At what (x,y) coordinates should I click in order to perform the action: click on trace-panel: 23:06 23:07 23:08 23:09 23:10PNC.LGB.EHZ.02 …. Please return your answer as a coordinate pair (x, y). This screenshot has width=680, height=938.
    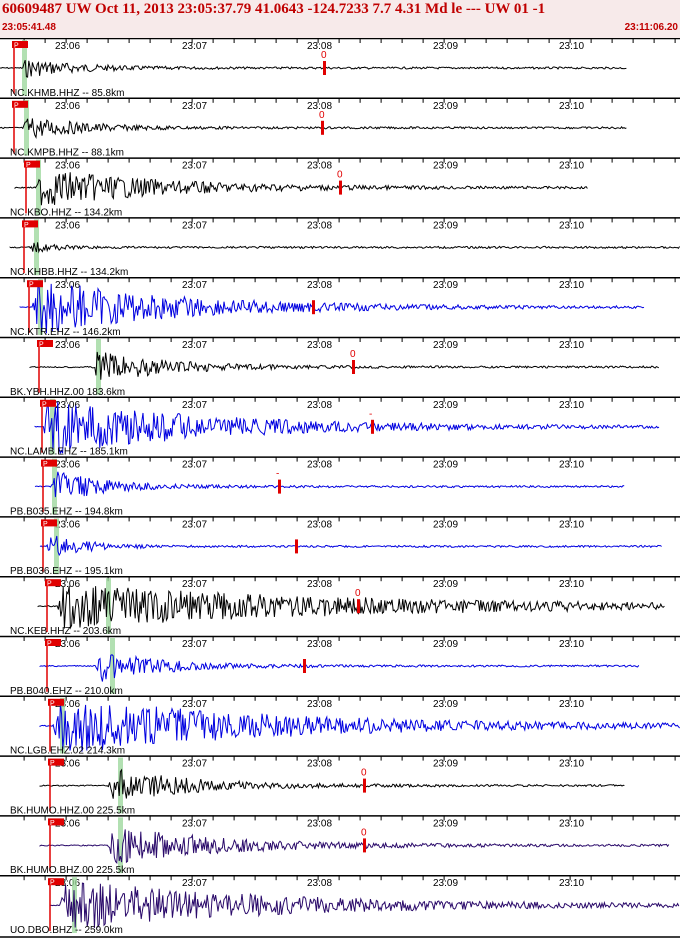
    Looking at the image, I should click on (340, 726).